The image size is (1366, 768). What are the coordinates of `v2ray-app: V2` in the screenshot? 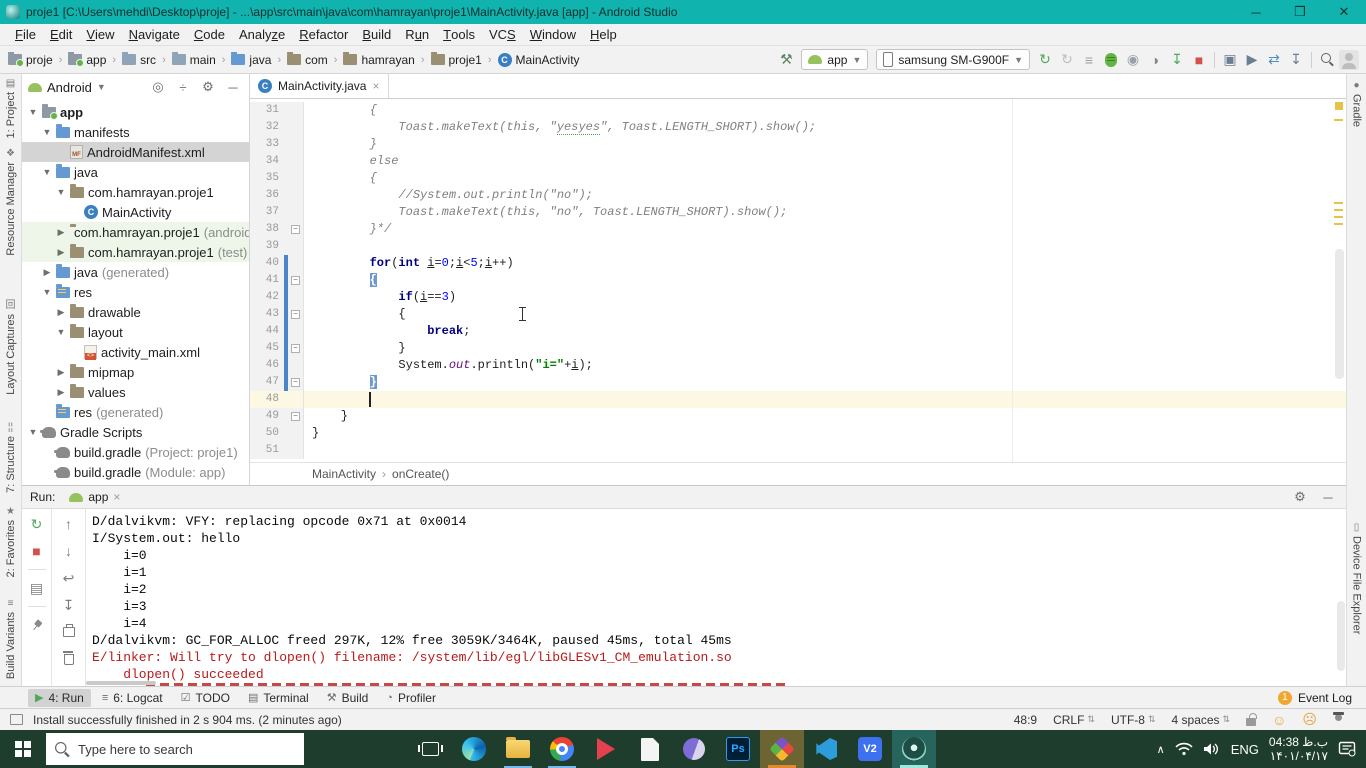 It's located at (870, 749).